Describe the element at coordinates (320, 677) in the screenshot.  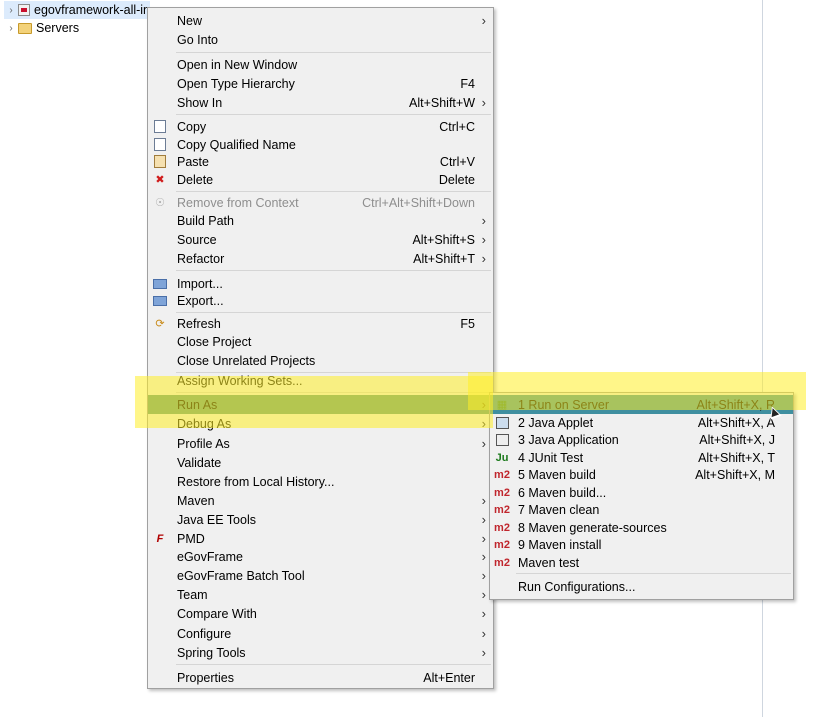
I see `menu-item-properties: Properties Alt+Enter` at that location.